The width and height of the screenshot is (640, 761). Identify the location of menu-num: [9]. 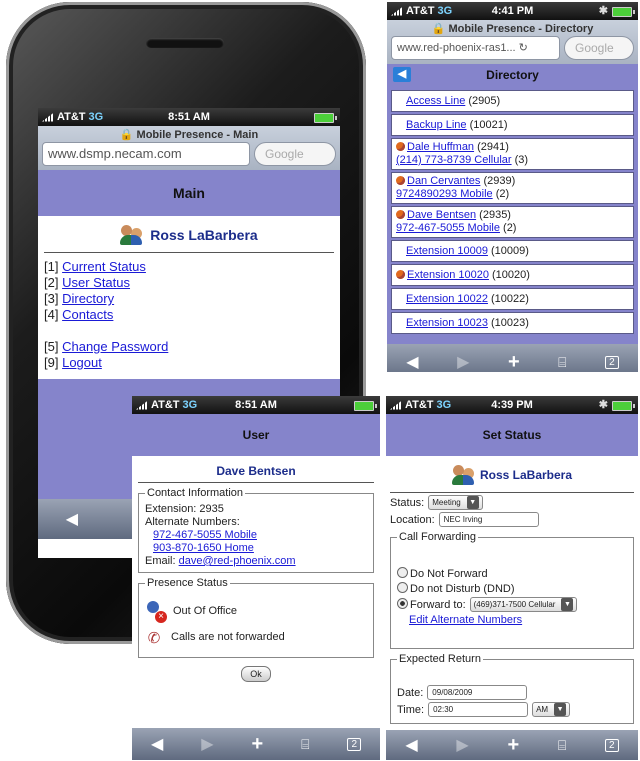
(51, 362).